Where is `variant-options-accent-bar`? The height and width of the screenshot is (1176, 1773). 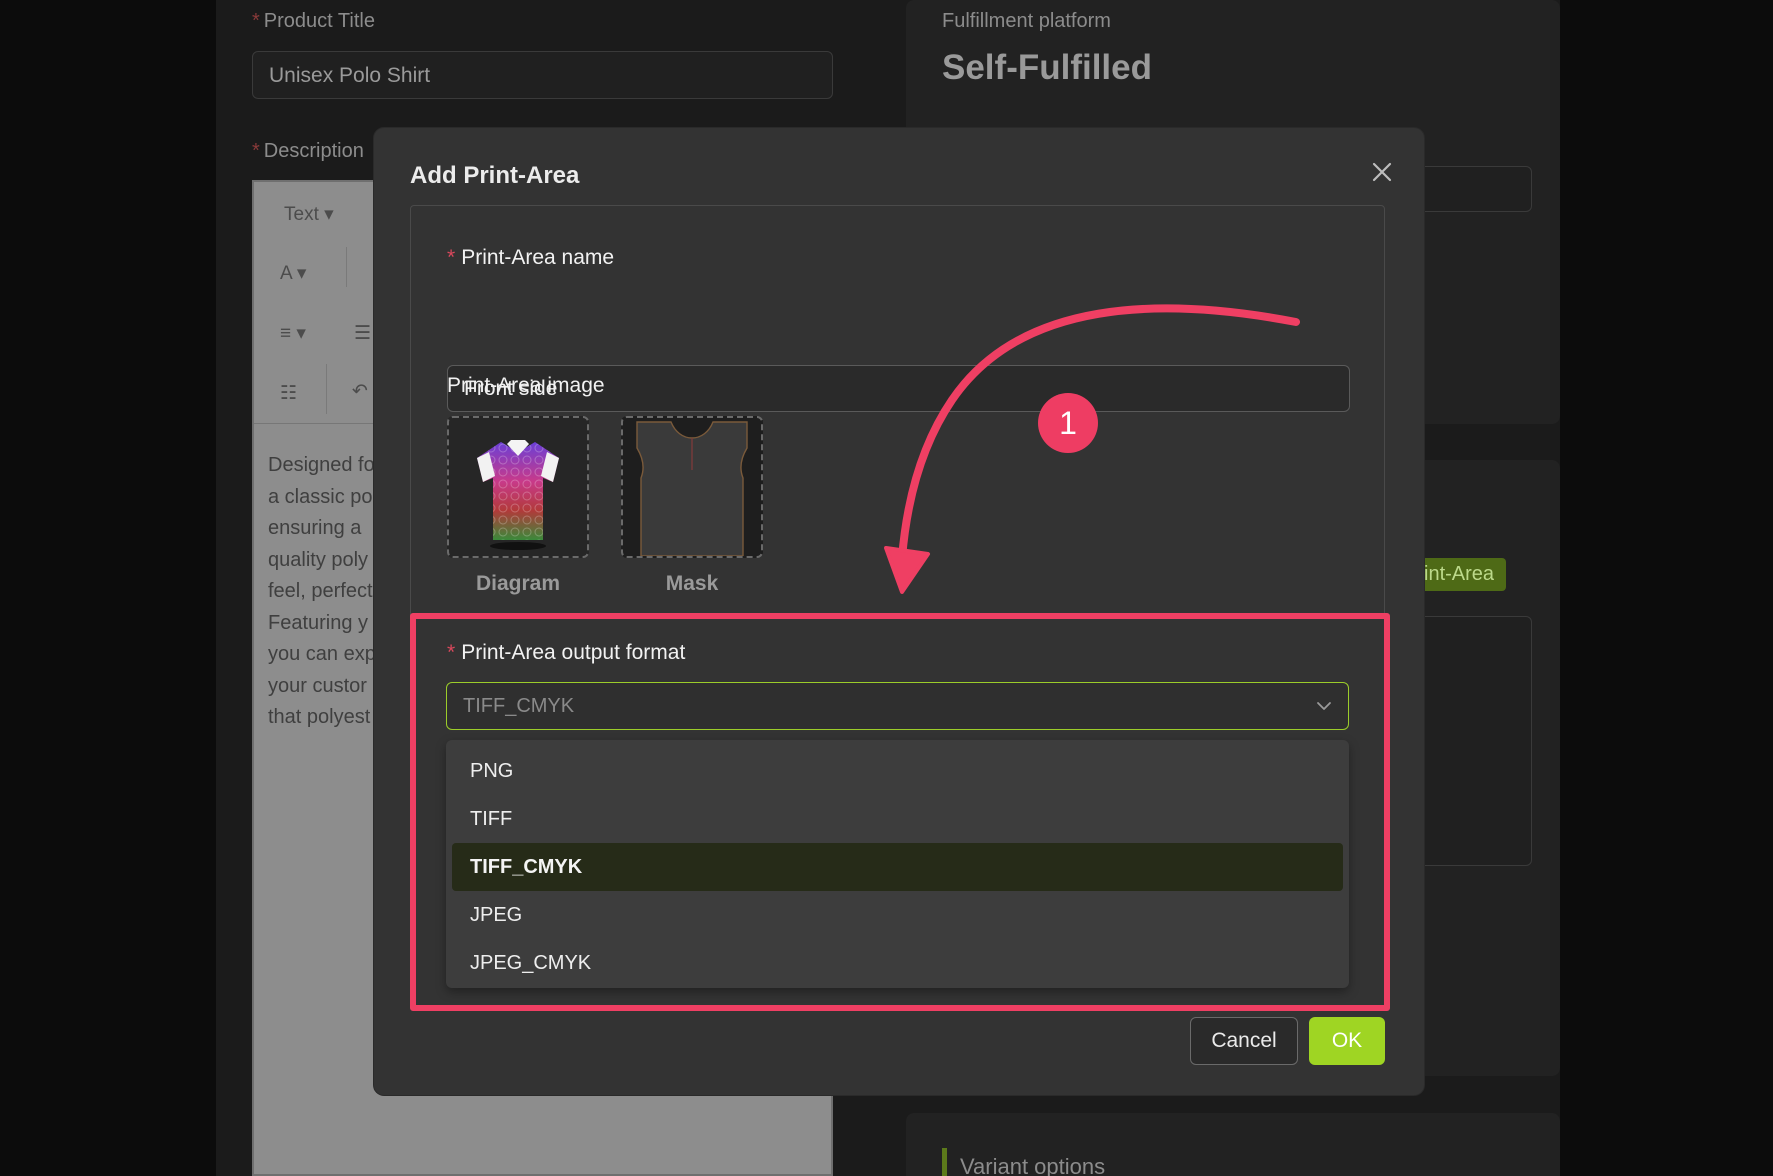
variant-options-accent-bar is located at coordinates (944, 1162).